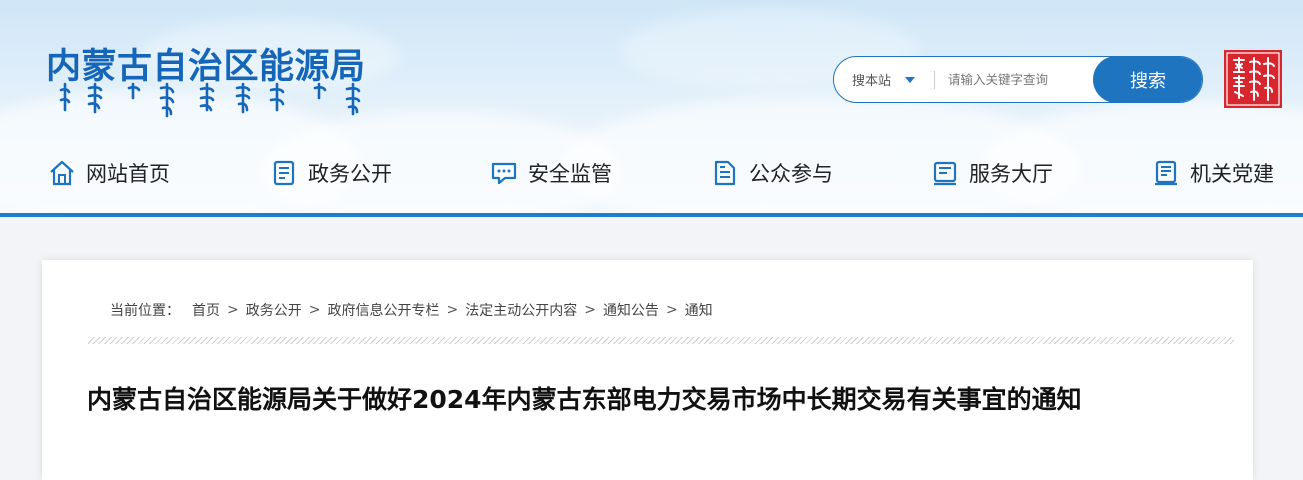  I want to click on nav-item-home: 网站首页, so click(109, 173).